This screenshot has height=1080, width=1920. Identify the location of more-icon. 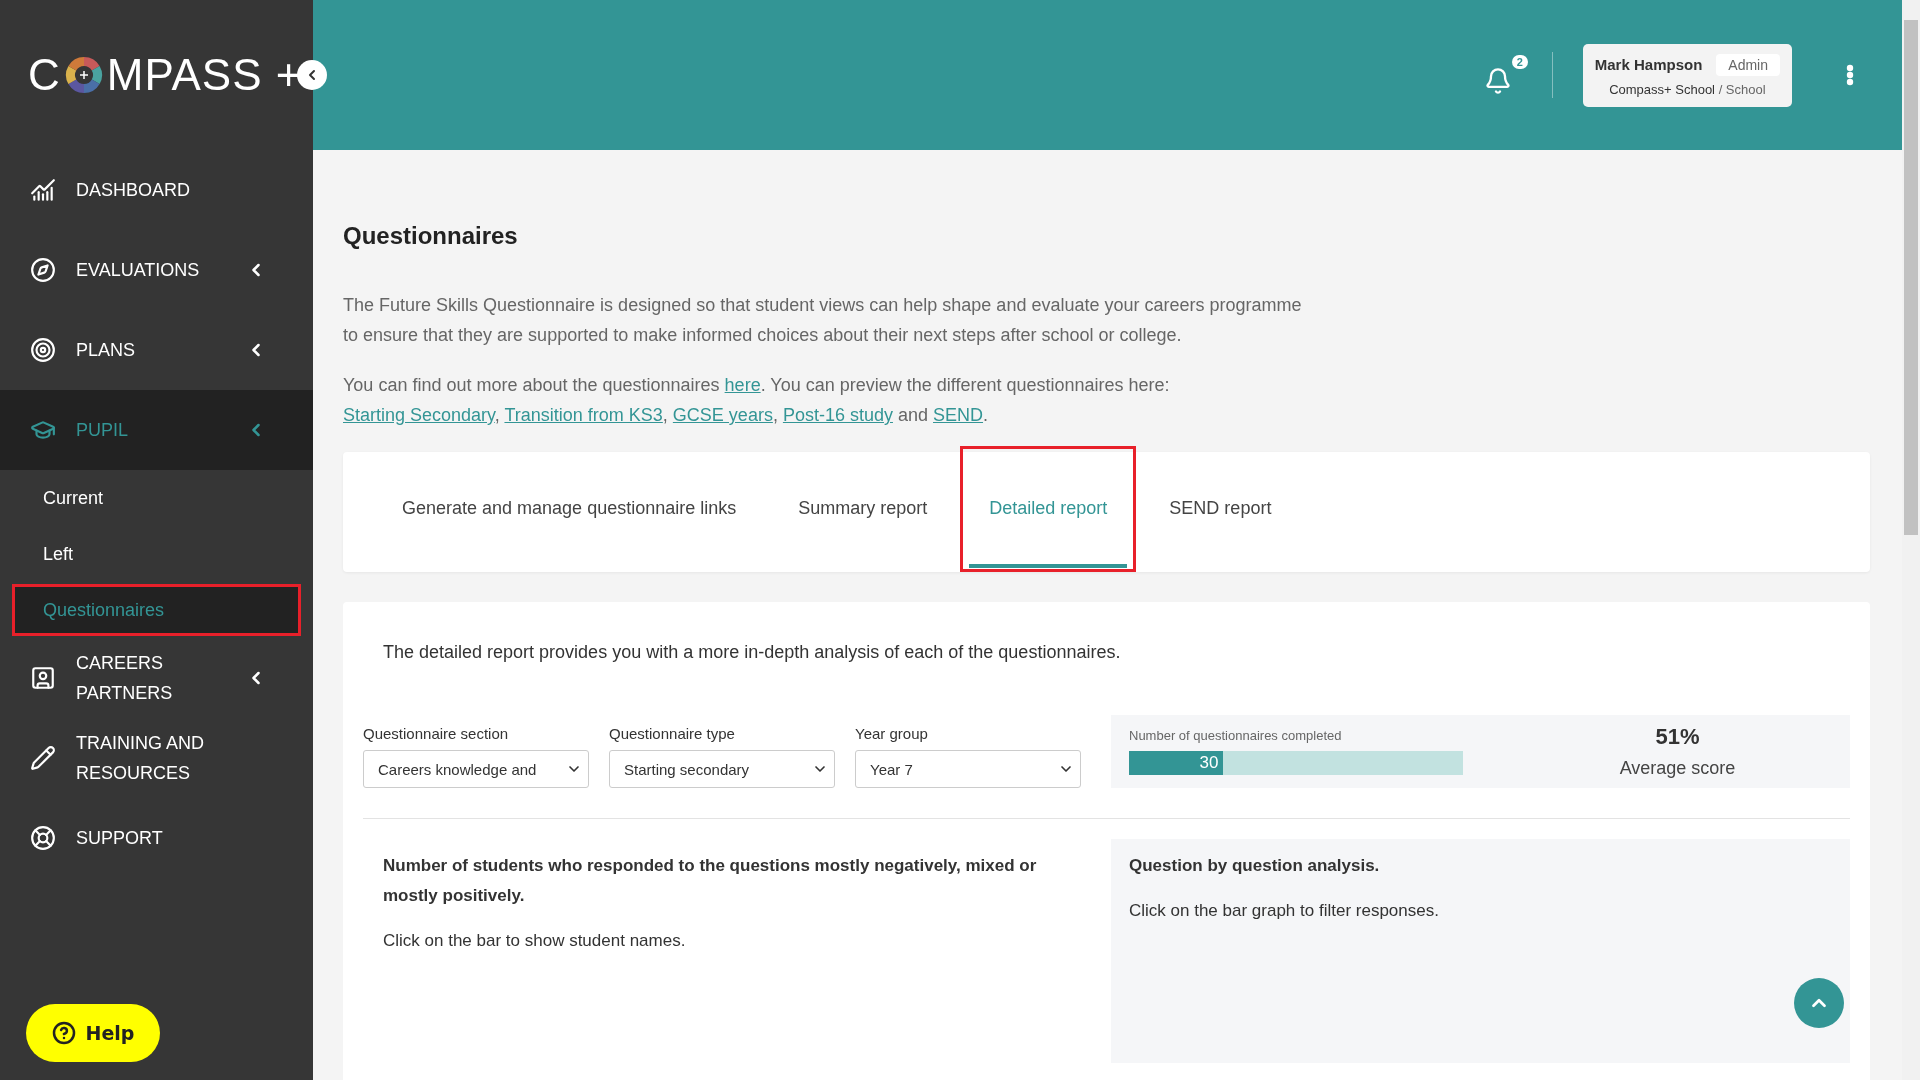
(1850, 75).